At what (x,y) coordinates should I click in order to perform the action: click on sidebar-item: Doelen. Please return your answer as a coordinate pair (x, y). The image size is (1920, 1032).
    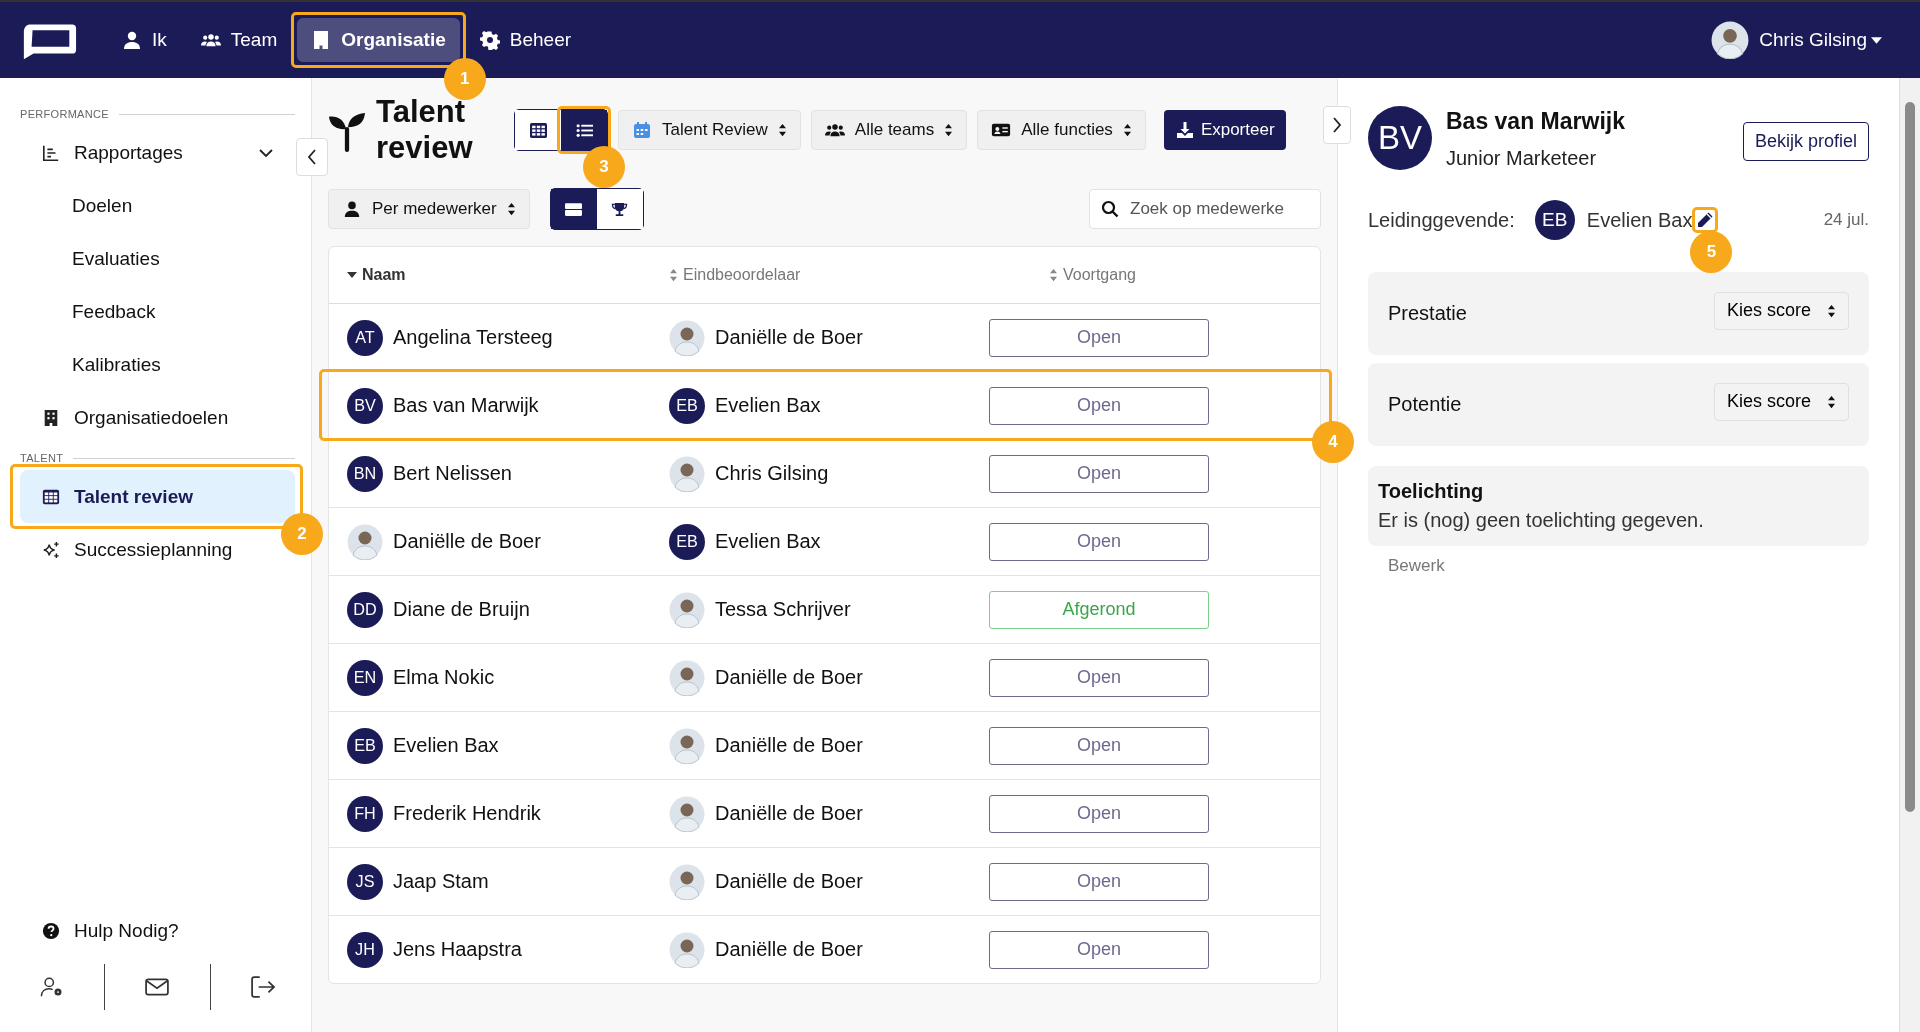
    Looking at the image, I should click on (87, 205).